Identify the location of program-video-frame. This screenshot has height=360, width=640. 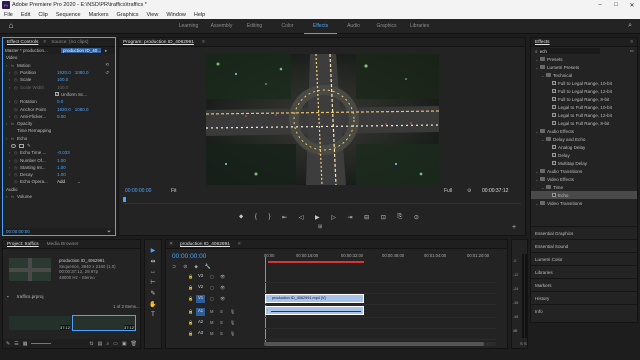
(322, 119).